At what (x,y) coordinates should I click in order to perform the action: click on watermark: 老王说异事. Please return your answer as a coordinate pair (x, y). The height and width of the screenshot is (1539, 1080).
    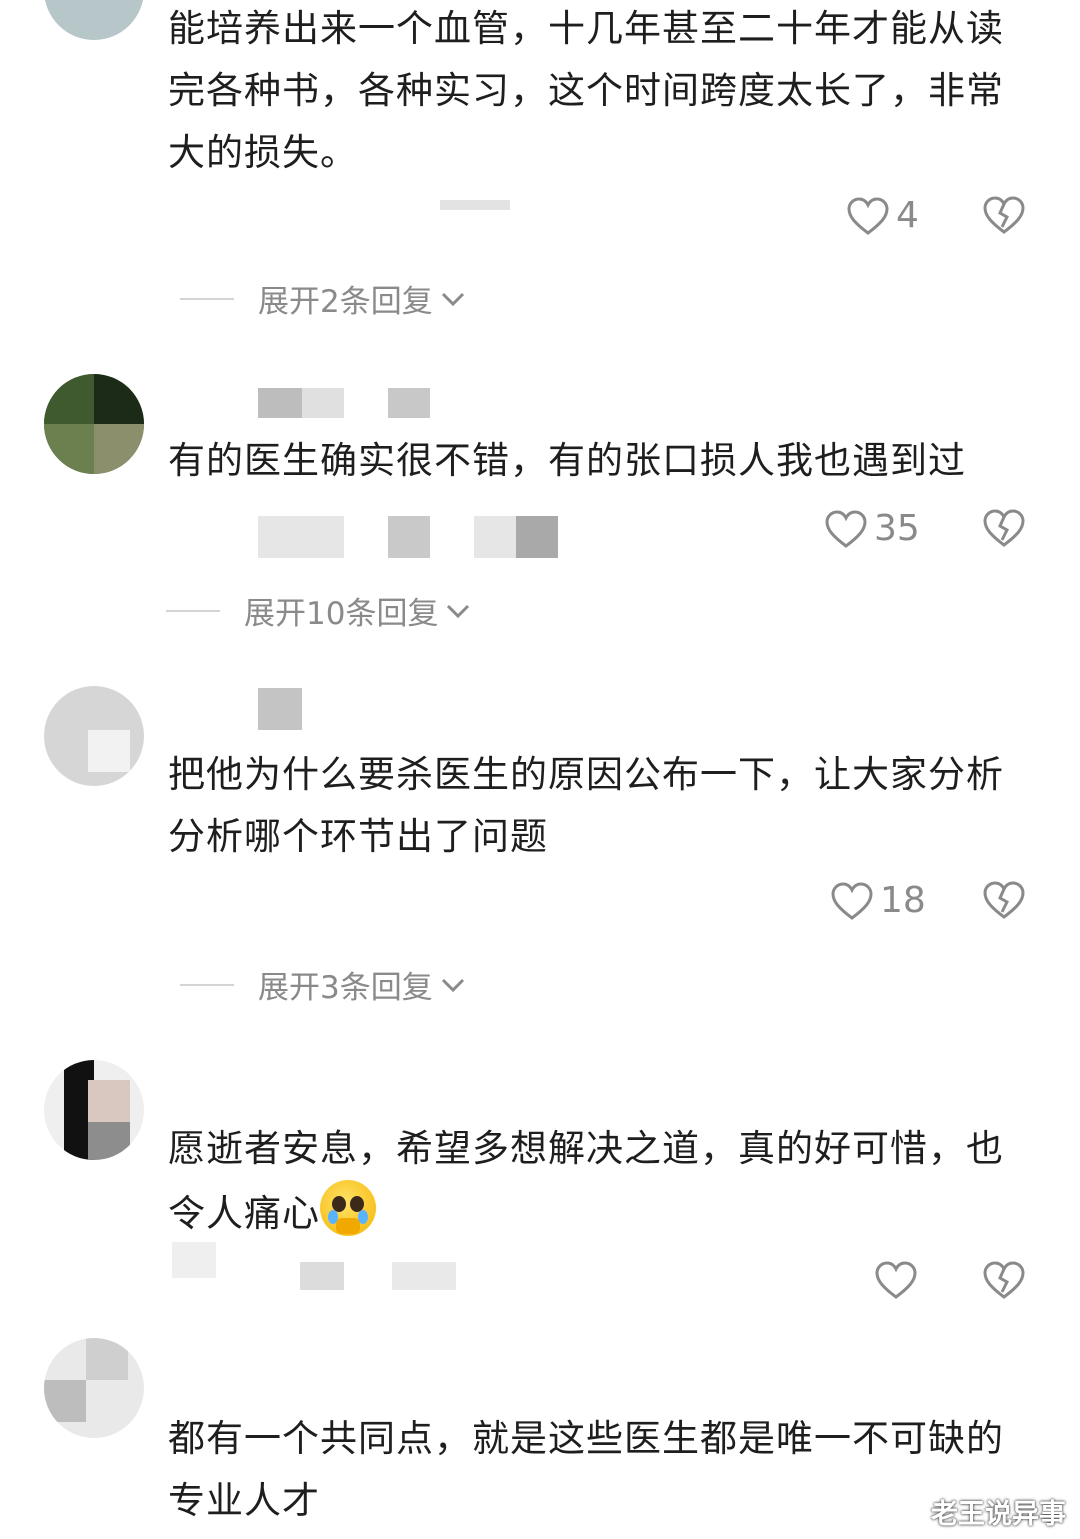
    Looking at the image, I should click on (998, 1514).